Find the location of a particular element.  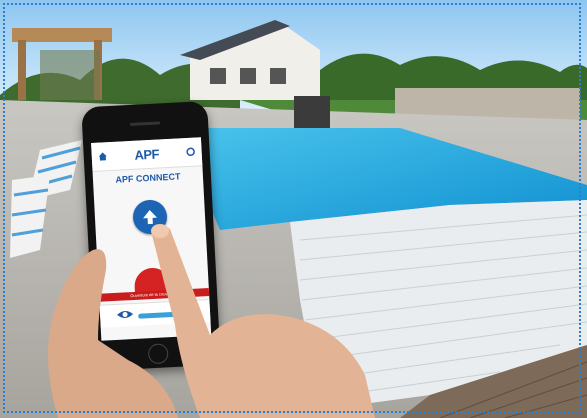

app-logo: APF is located at coordinates (147, 154).